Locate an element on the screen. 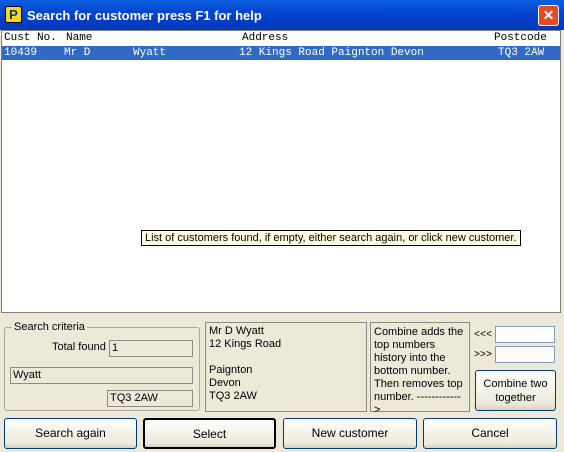 Image resolution: width=564 pixels, height=452 pixels. cell-postcode: TQ3 2AW is located at coordinates (521, 53).